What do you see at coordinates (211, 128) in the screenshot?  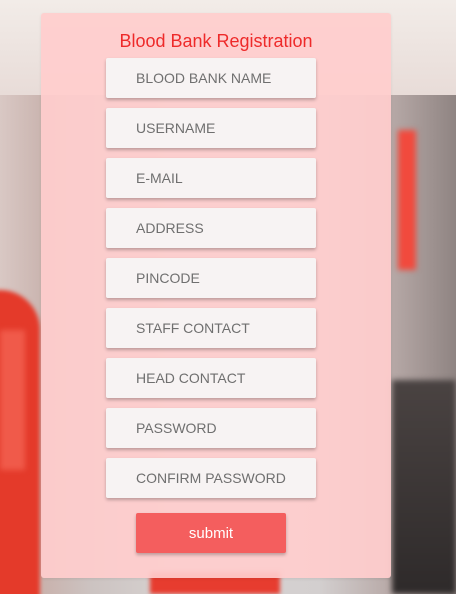 I see `username-field` at bounding box center [211, 128].